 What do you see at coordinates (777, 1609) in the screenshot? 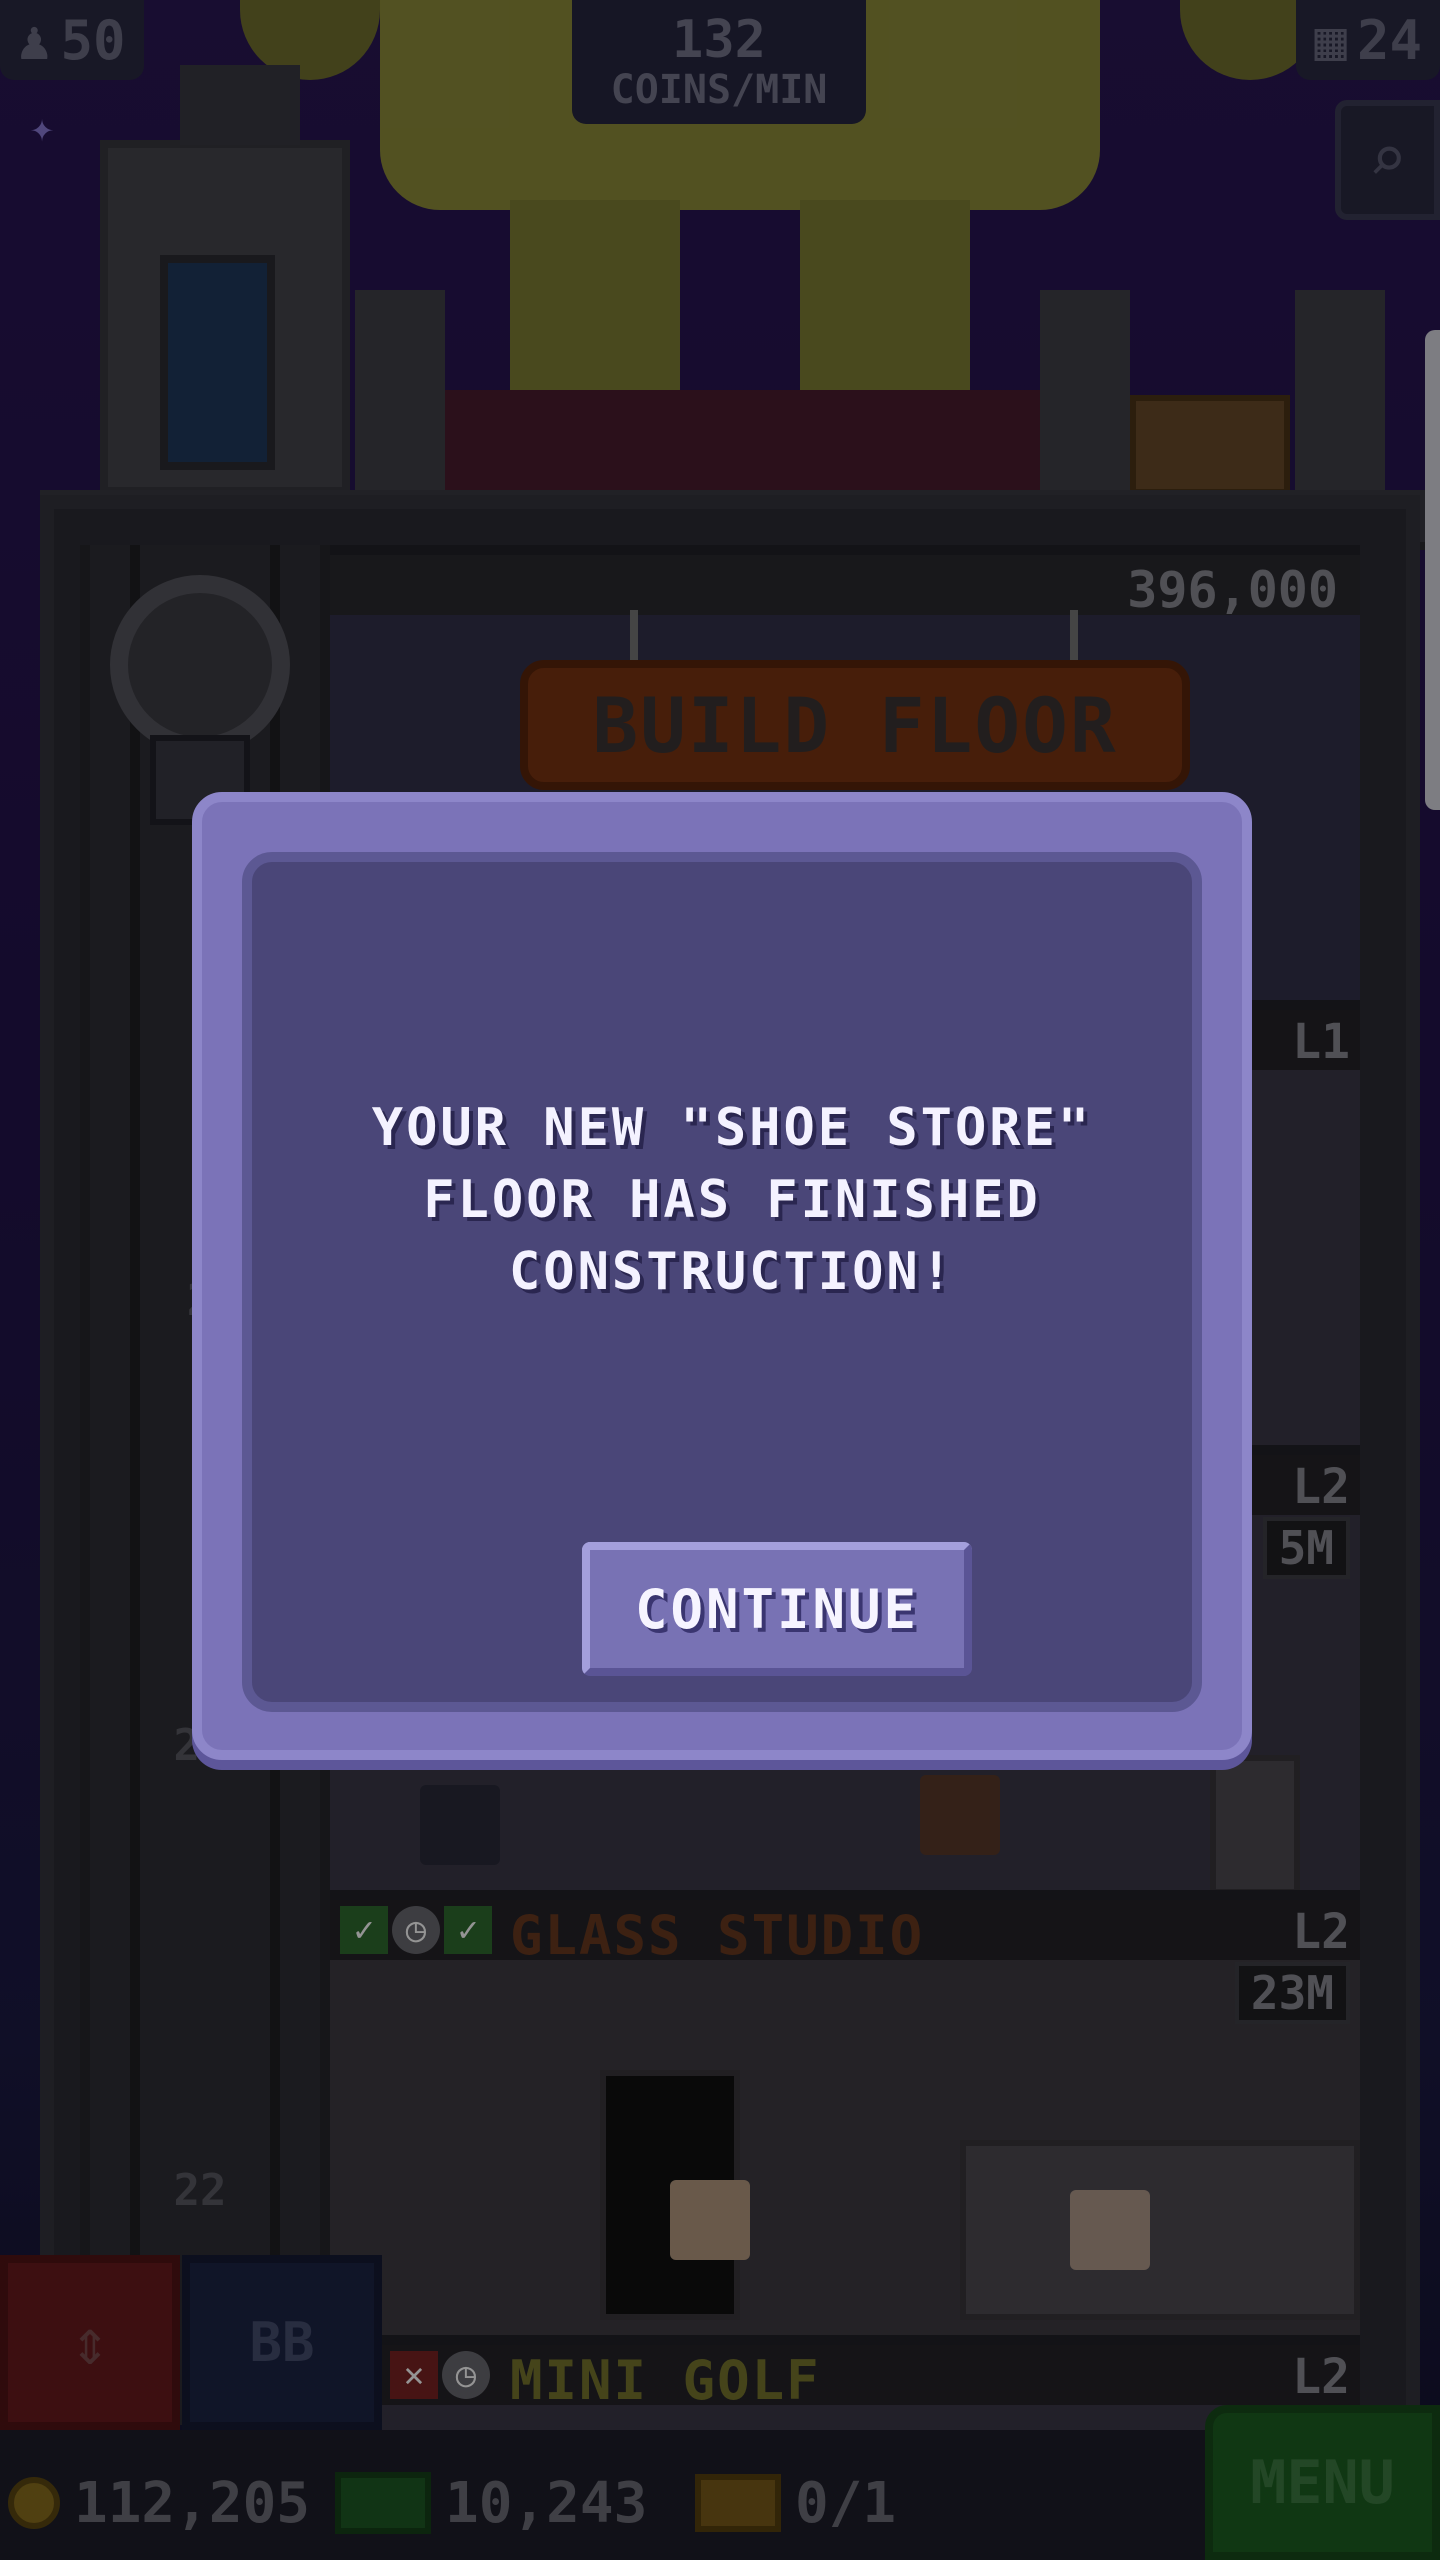
I see `continue-button: CONTINUE` at bounding box center [777, 1609].